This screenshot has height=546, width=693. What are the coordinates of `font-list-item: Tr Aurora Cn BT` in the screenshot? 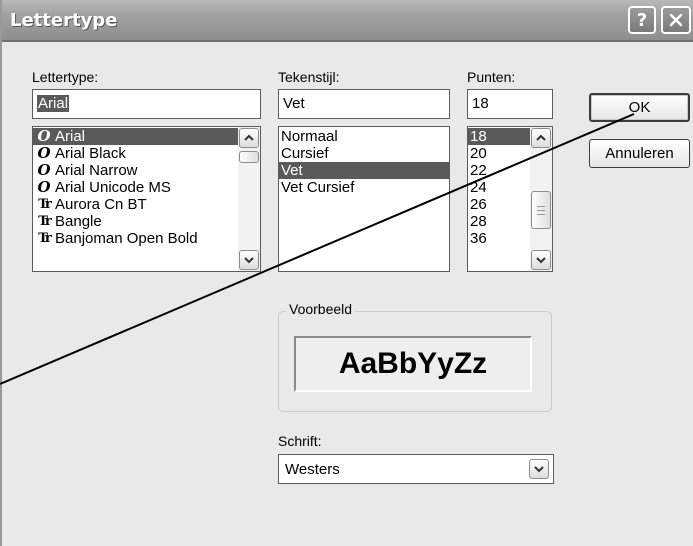 It's located at (146, 204).